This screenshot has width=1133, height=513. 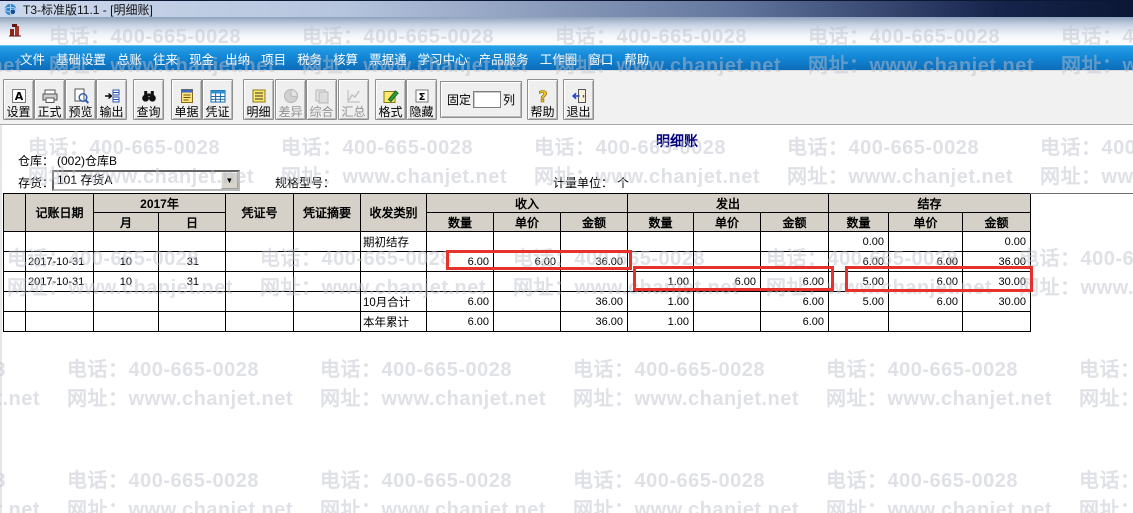 I want to click on menu-item-window: 窗口, so click(x=600, y=58).